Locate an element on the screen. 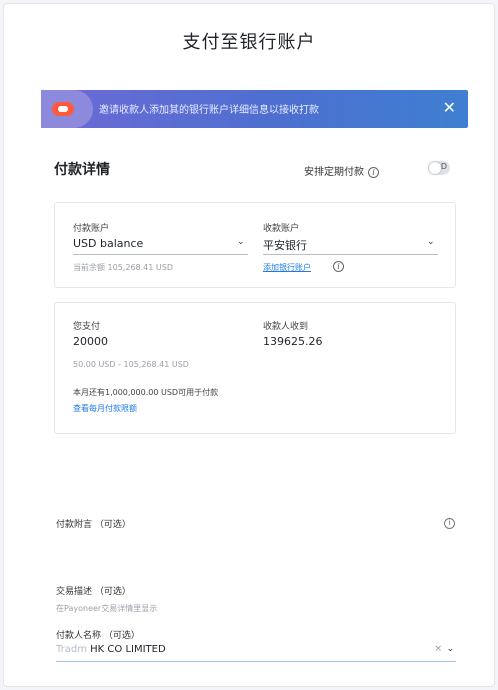  invite-banner: 邀请收款人添加其的银行账户详细信息以接收打款 ✕ is located at coordinates (254, 109).